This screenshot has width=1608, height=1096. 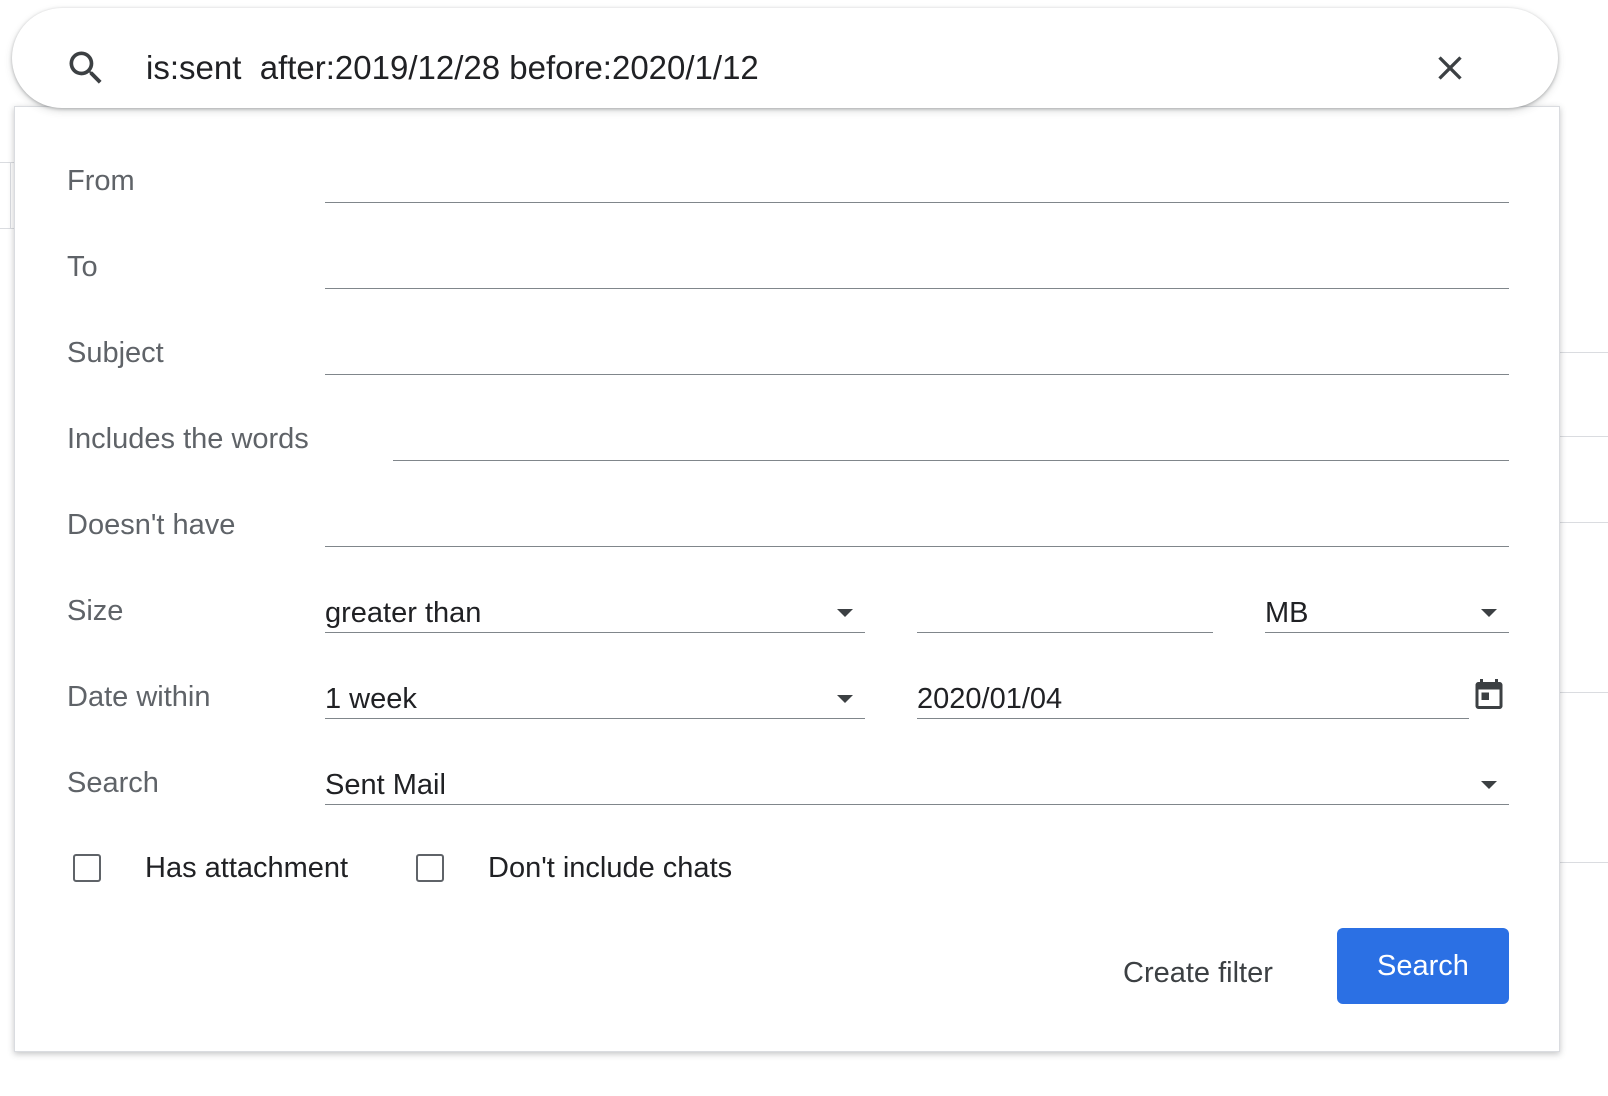 What do you see at coordinates (595, 613) in the screenshot?
I see `size-operator-dropdown: greater than` at bounding box center [595, 613].